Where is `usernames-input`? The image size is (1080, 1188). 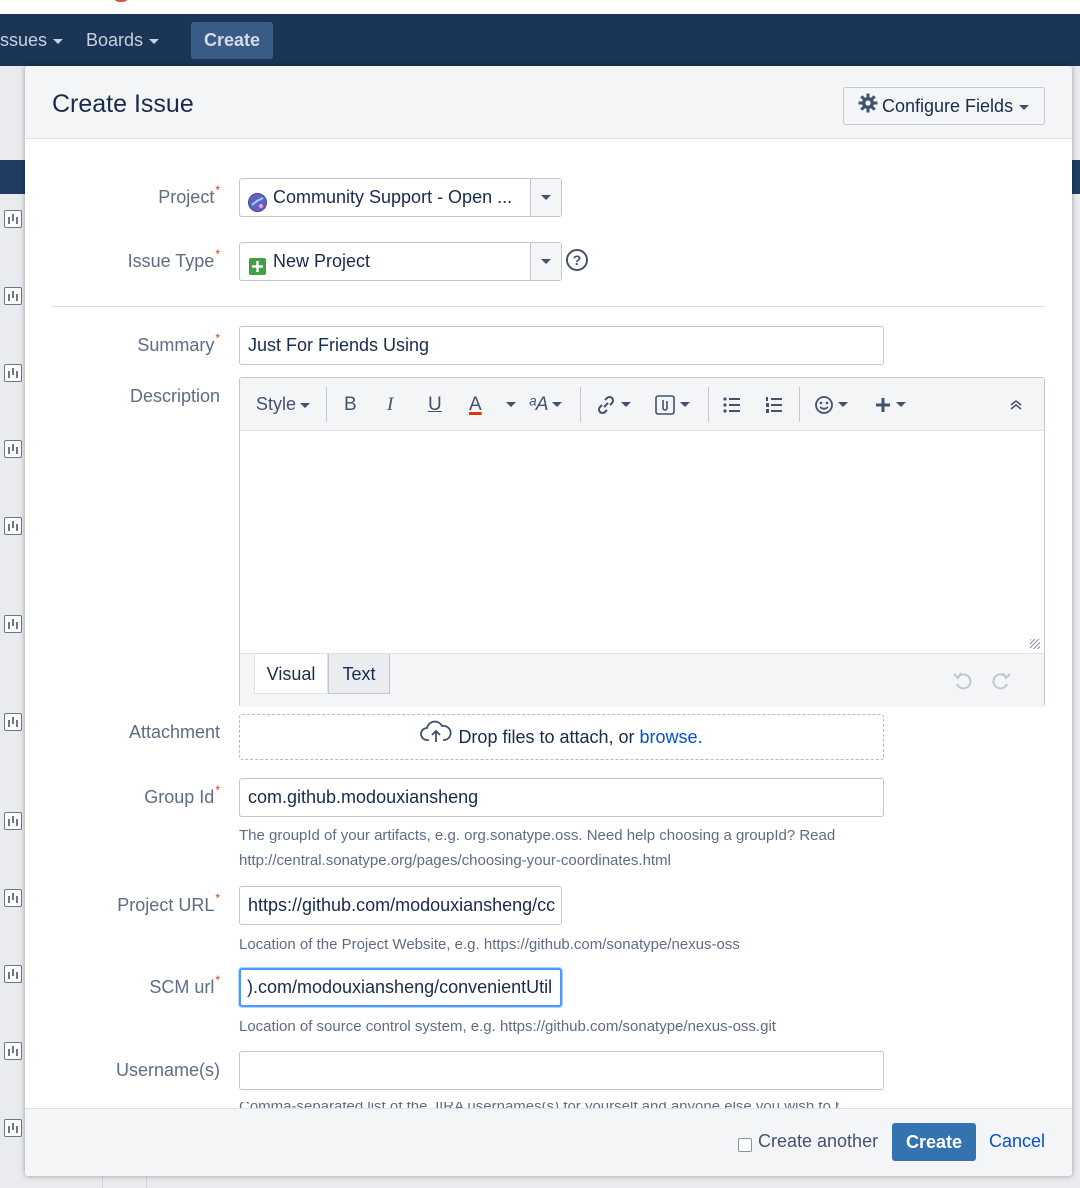
usernames-input is located at coordinates (561, 1070).